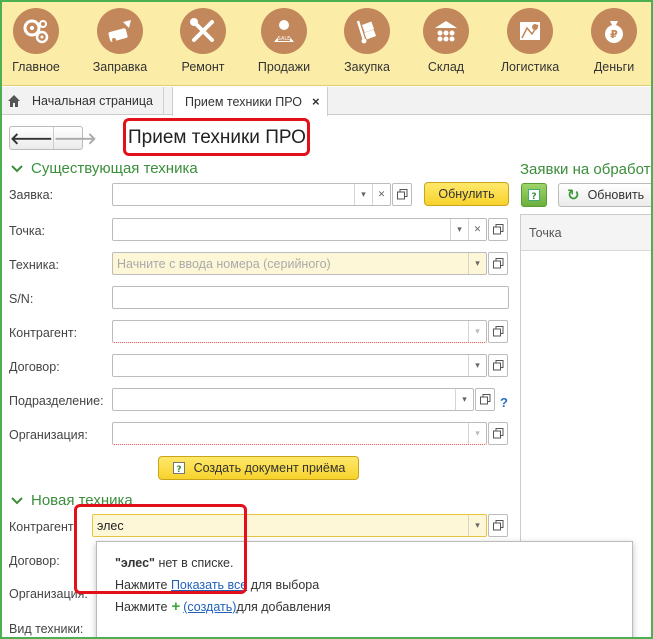  I want to click on open-contract-button, so click(498, 365).